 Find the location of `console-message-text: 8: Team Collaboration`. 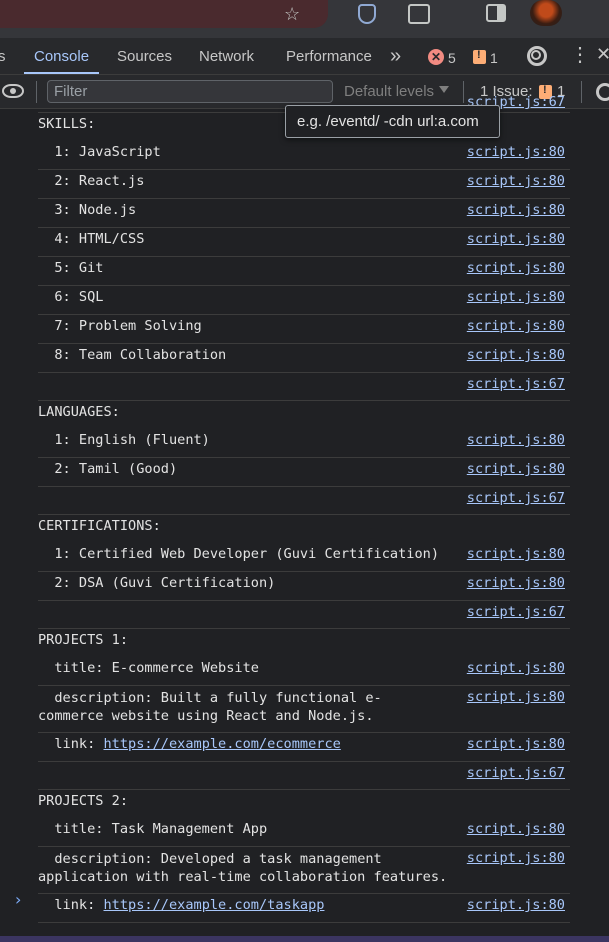

console-message-text: 8: Team Collaboration is located at coordinates (132, 355).